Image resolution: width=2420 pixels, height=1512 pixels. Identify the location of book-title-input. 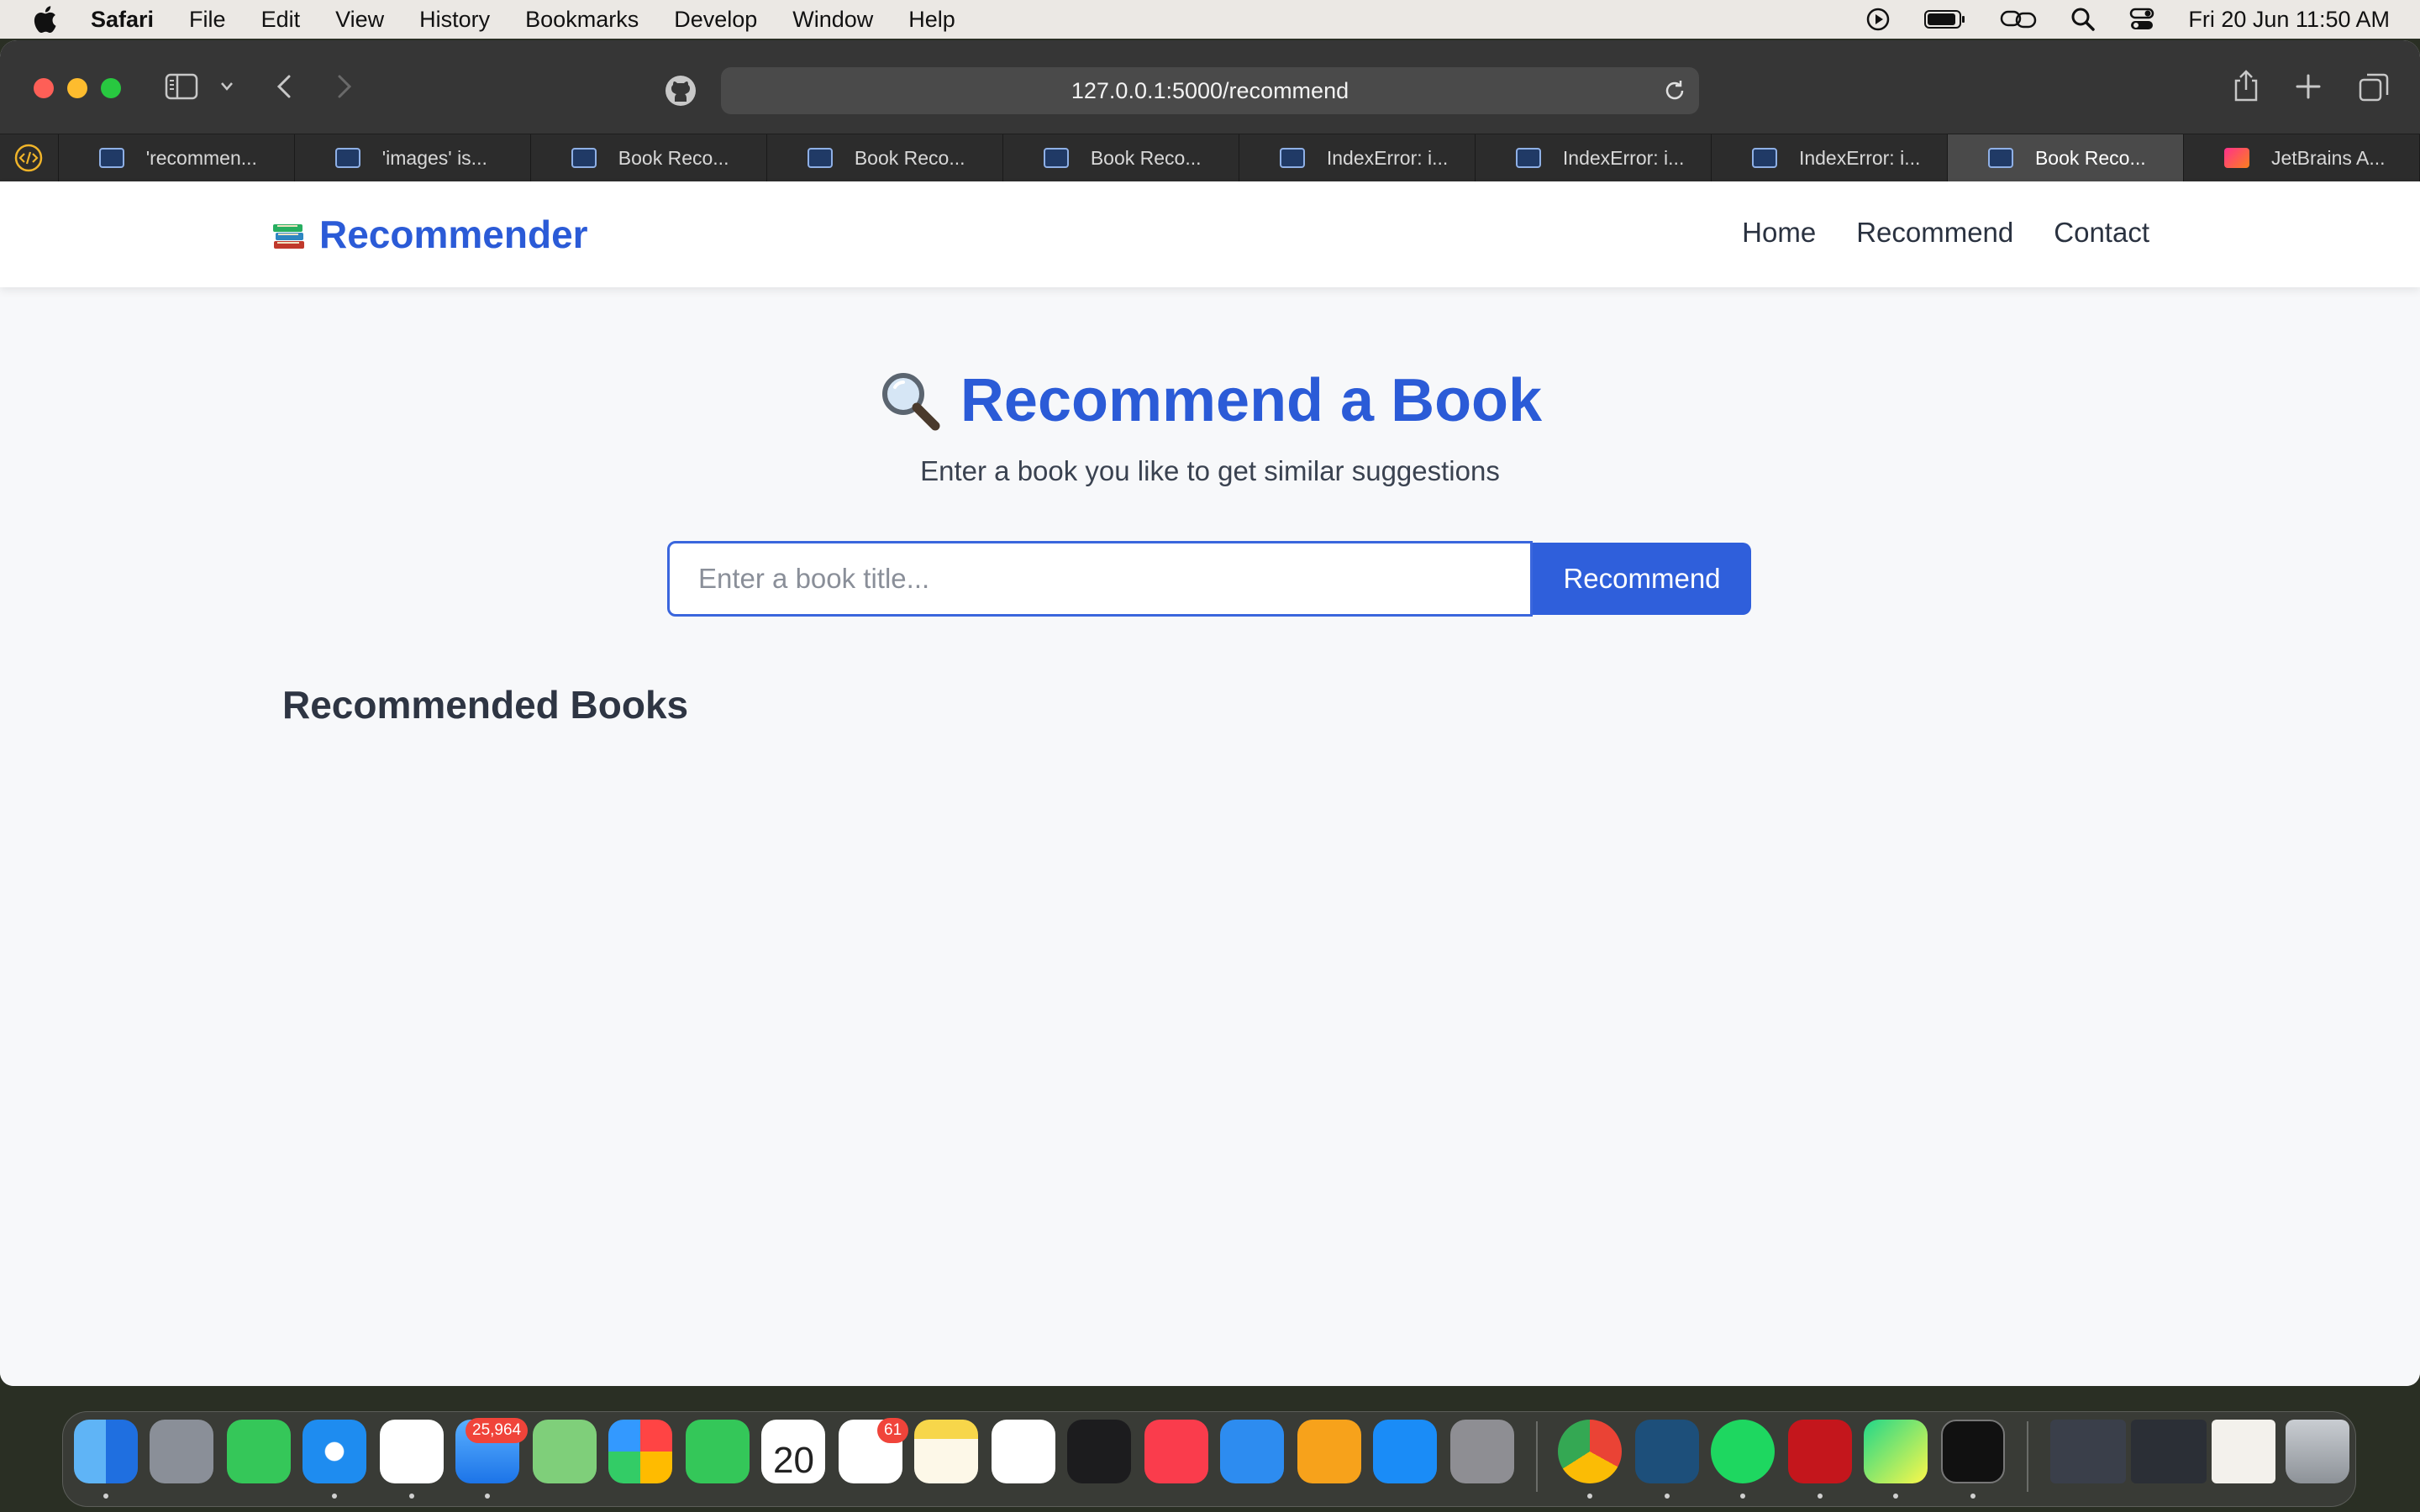
(1100, 579).